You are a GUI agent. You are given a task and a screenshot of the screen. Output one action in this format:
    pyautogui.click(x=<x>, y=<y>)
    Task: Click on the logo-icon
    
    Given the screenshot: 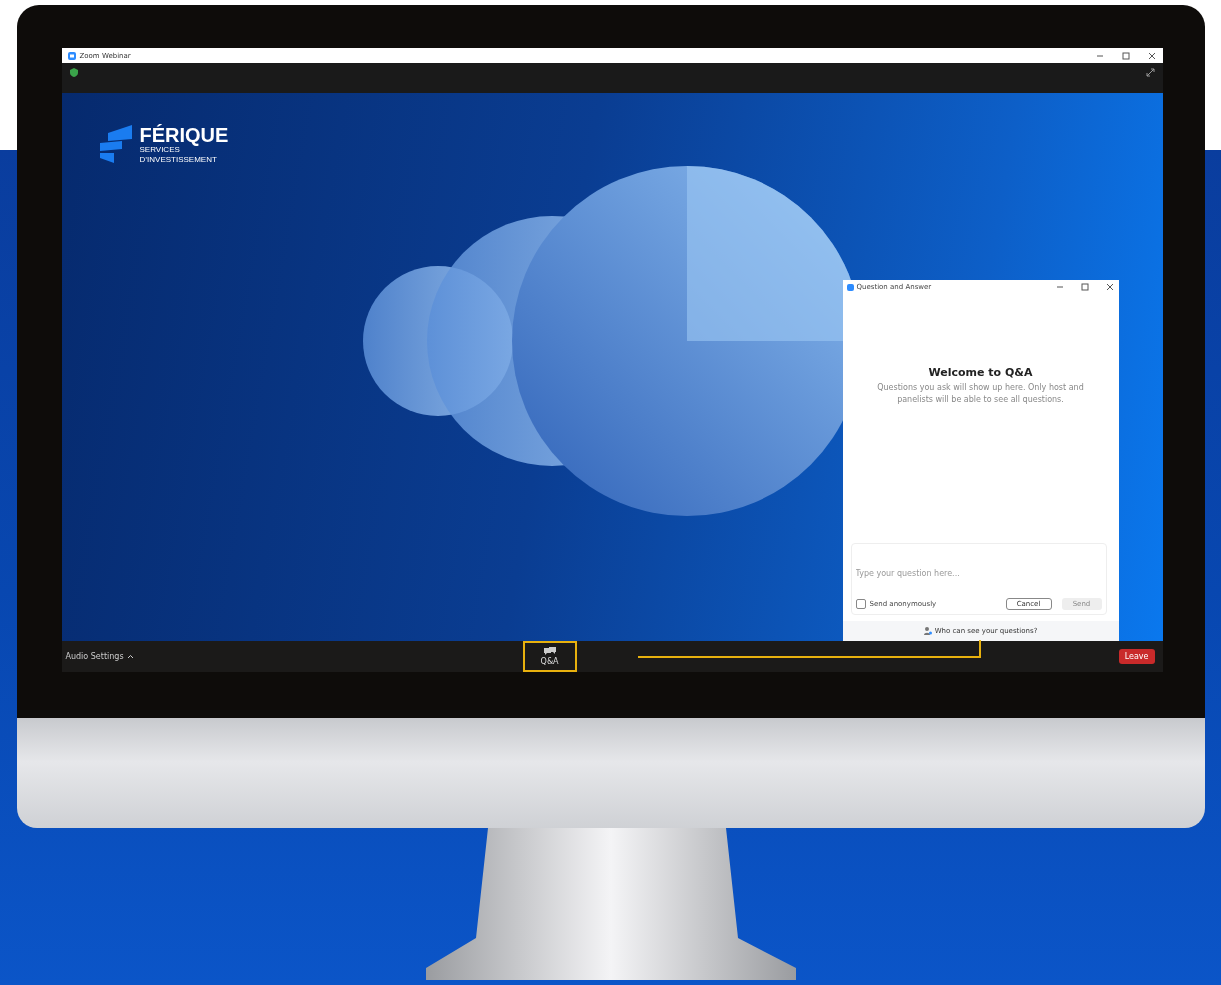 What is the action you would take?
    pyautogui.click(x=115, y=144)
    